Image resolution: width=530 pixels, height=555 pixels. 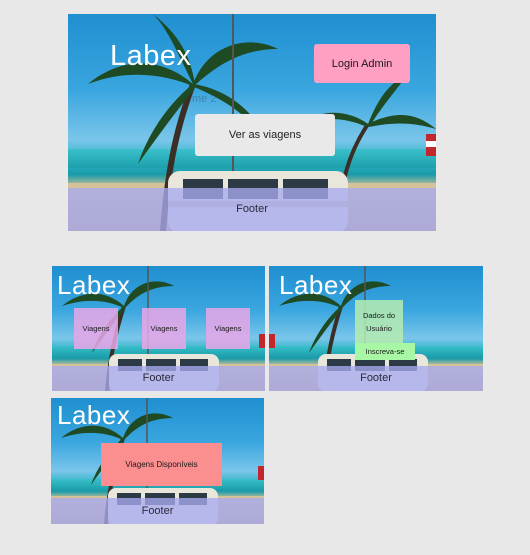 I want to click on login-admin-button: Login Admin, so click(x=362, y=63).